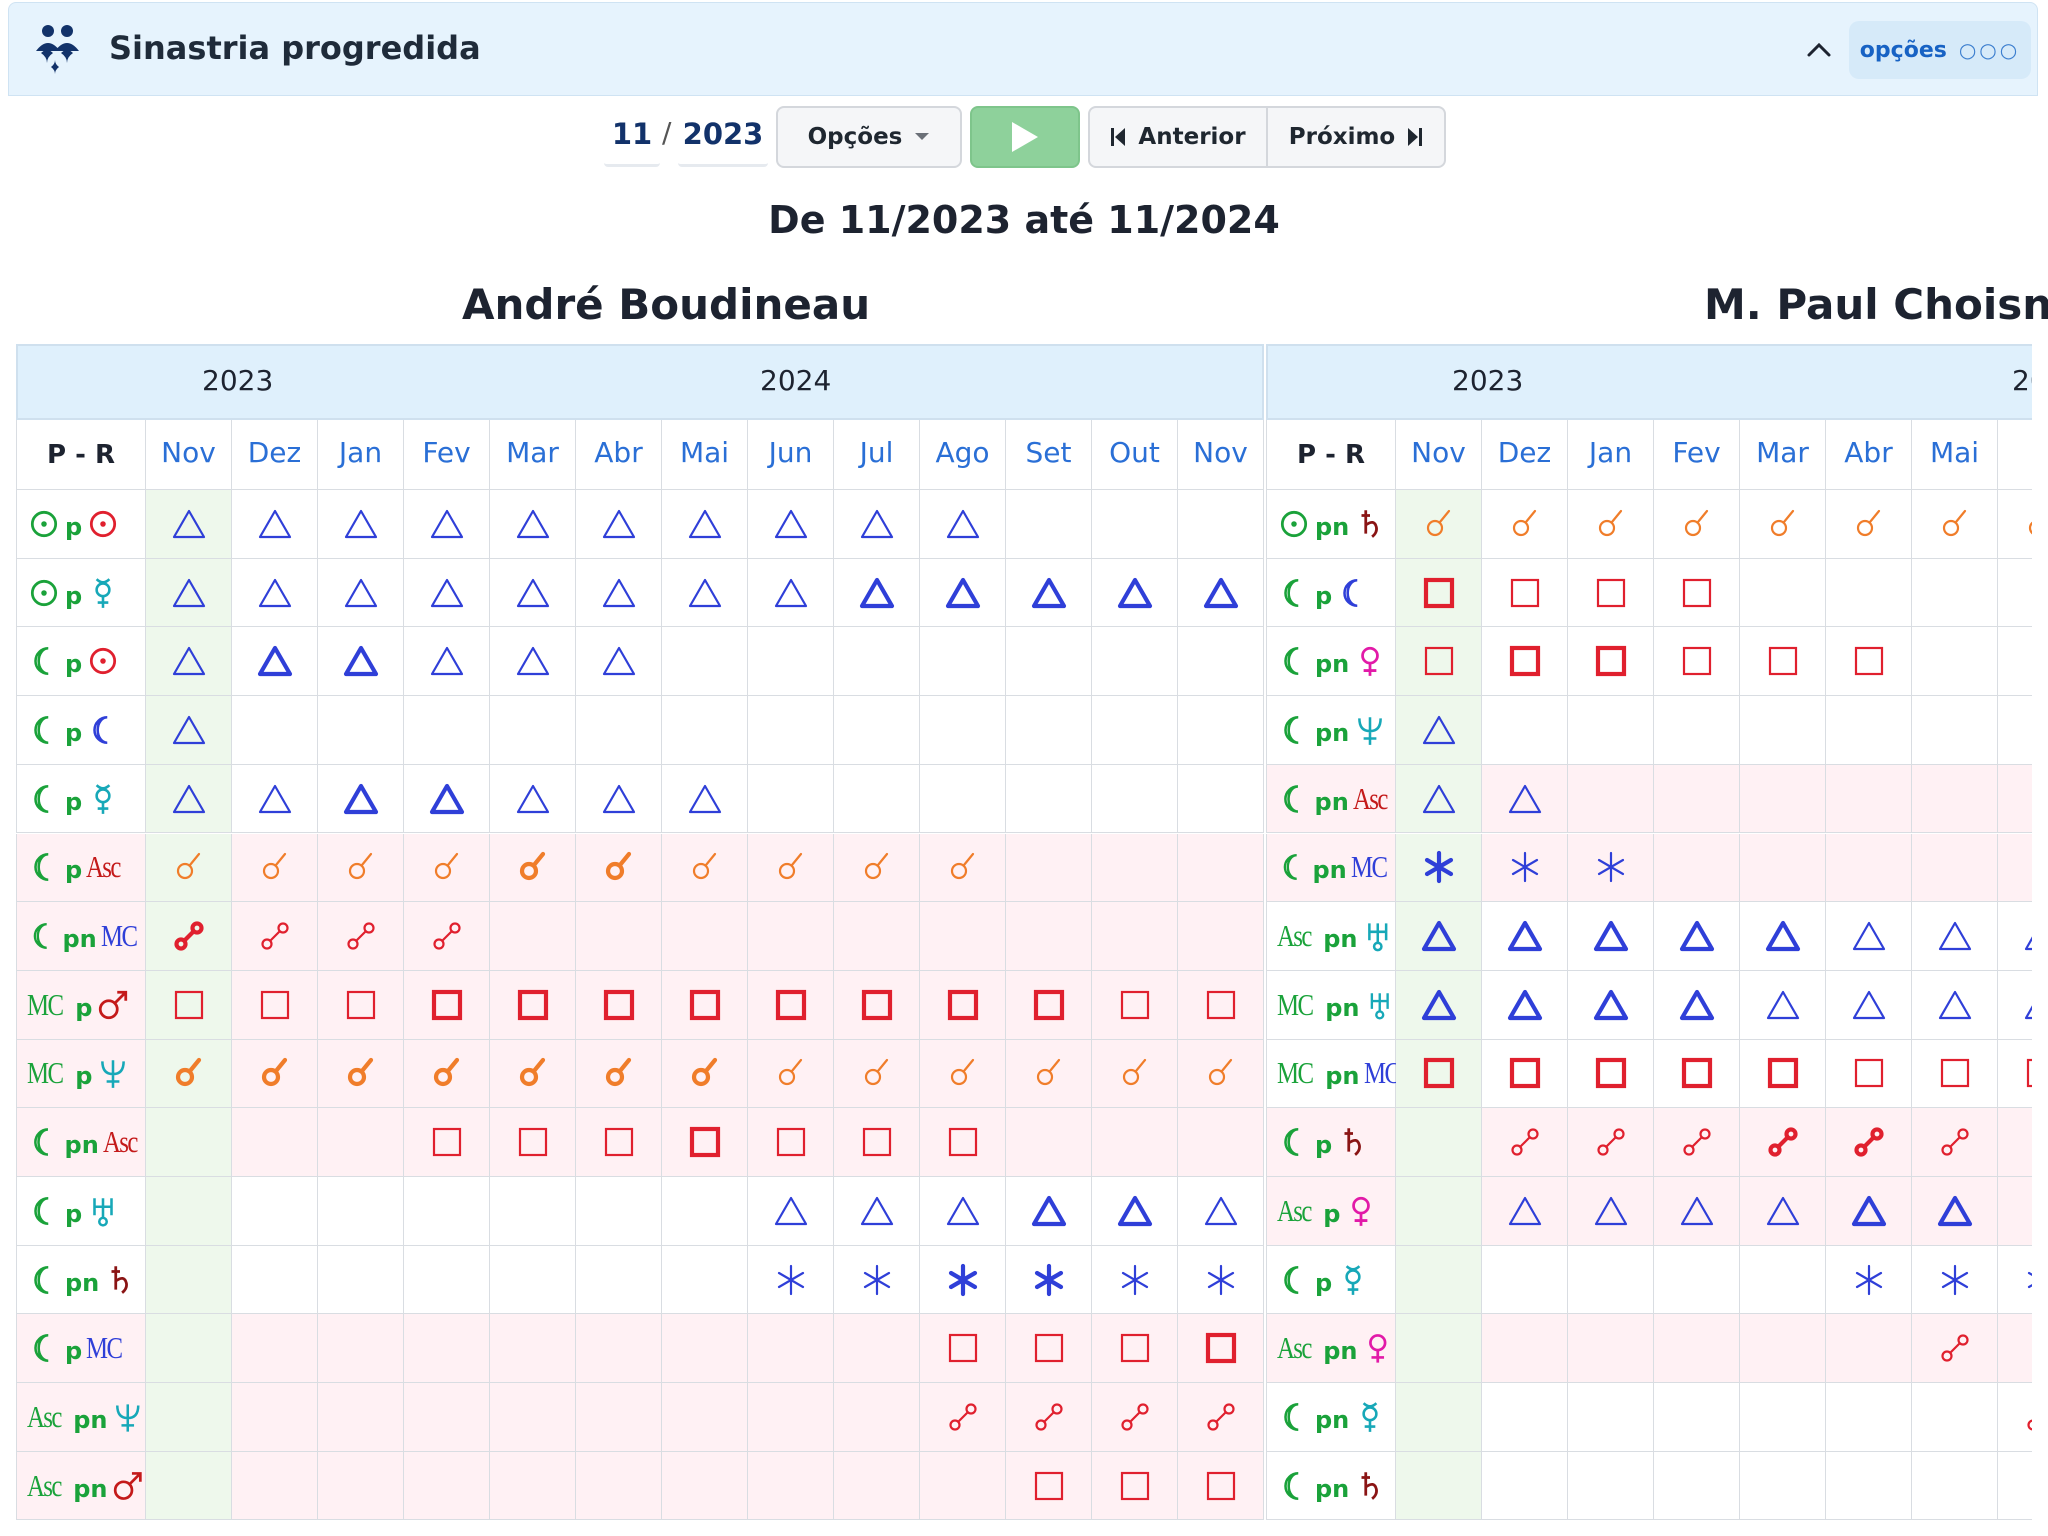  What do you see at coordinates (632, 137) in the screenshot?
I see `month-field: 11` at bounding box center [632, 137].